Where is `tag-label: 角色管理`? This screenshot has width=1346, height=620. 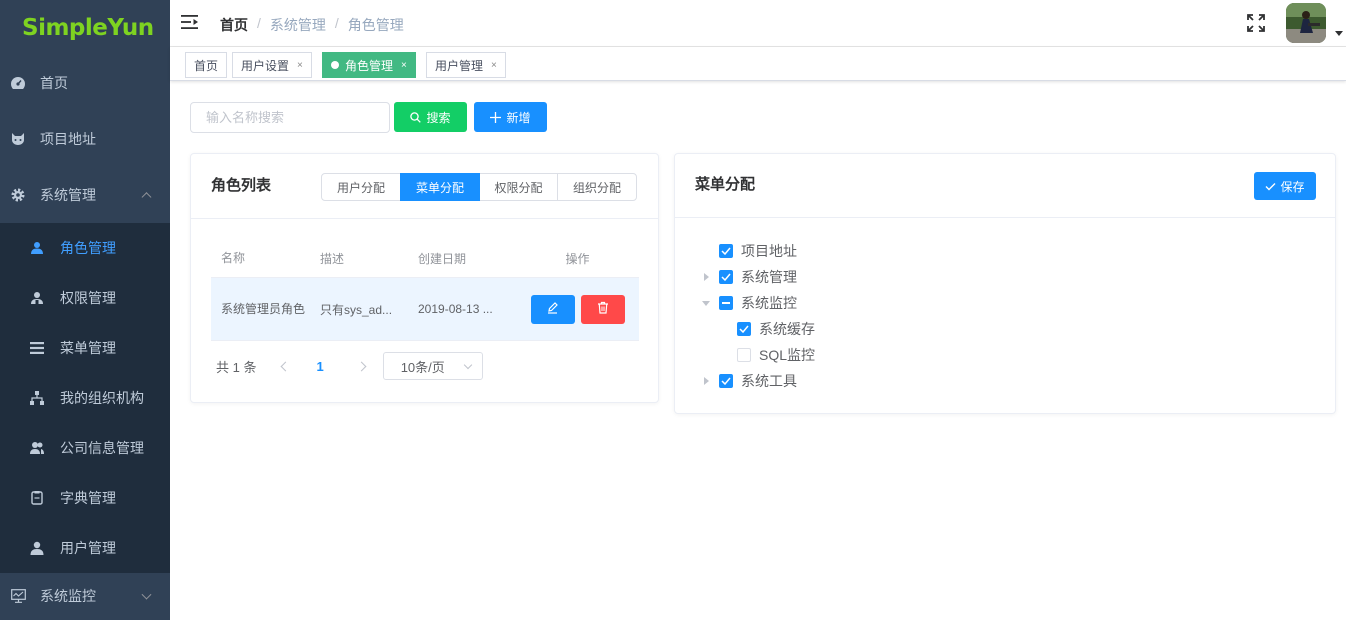 tag-label: 角色管理 is located at coordinates (369, 65).